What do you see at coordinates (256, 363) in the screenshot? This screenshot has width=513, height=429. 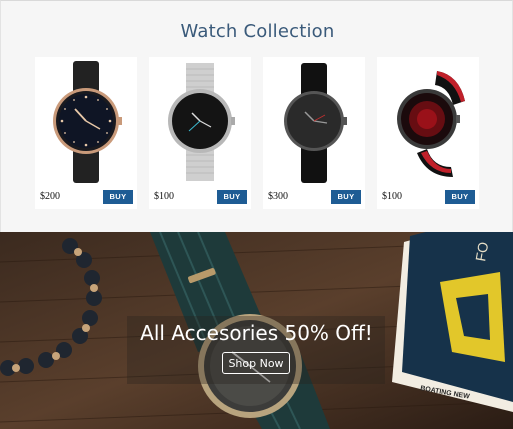 I see `shop-now-button: Shop Now` at bounding box center [256, 363].